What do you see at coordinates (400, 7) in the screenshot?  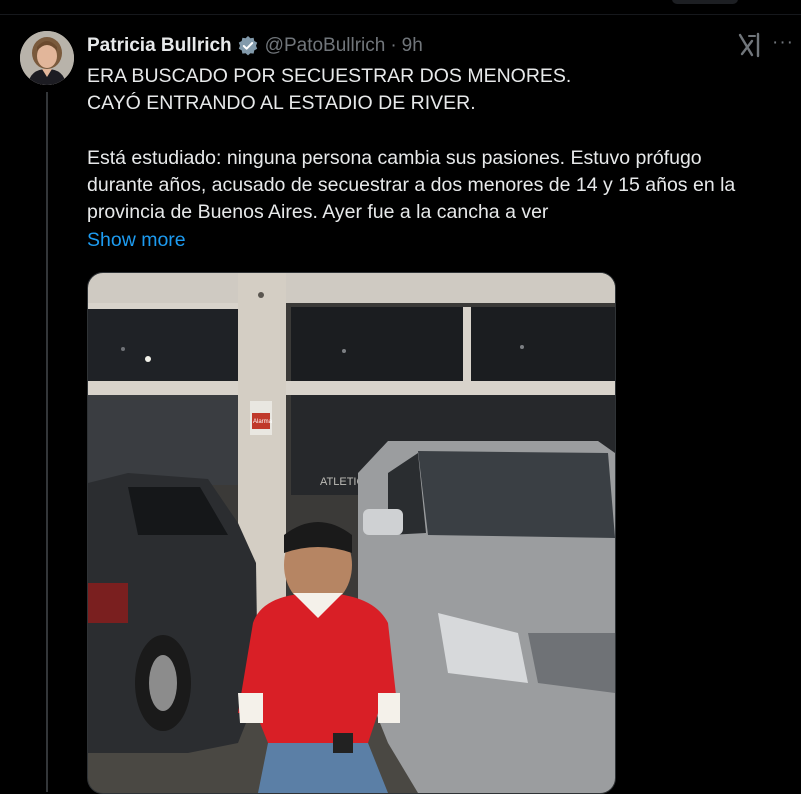 I see `top-bar` at bounding box center [400, 7].